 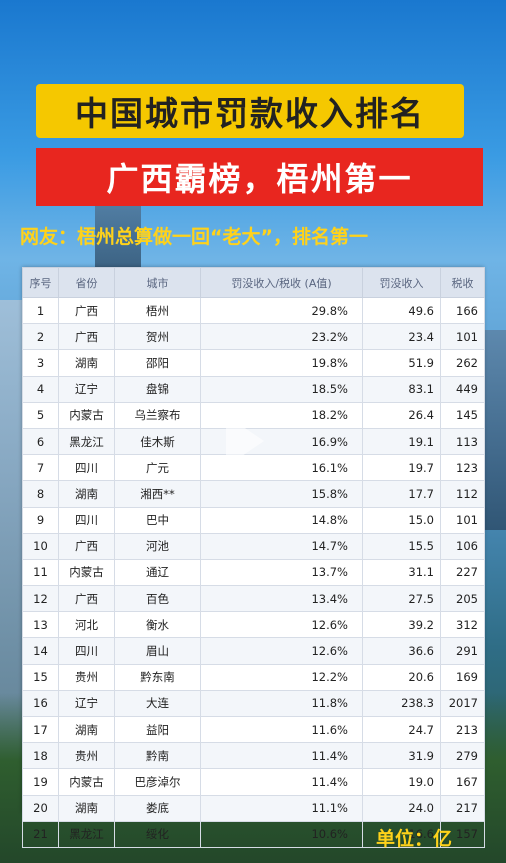 What do you see at coordinates (157, 599) in the screenshot?
I see `cell-city: 百色` at bounding box center [157, 599].